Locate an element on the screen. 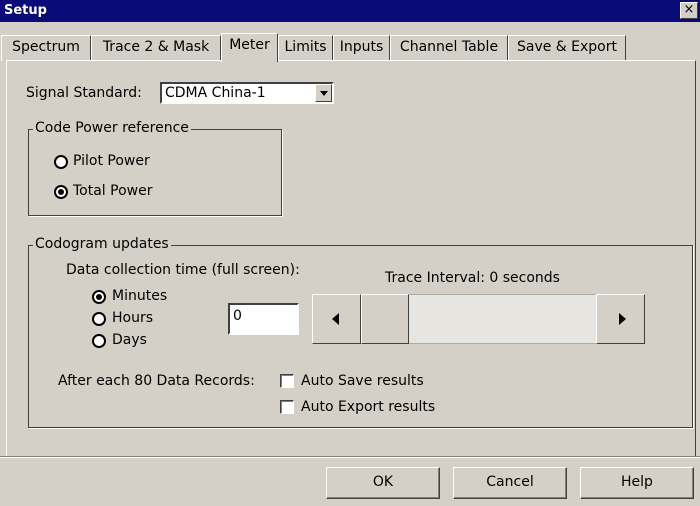  collection-time-input: 0 is located at coordinates (263, 319).